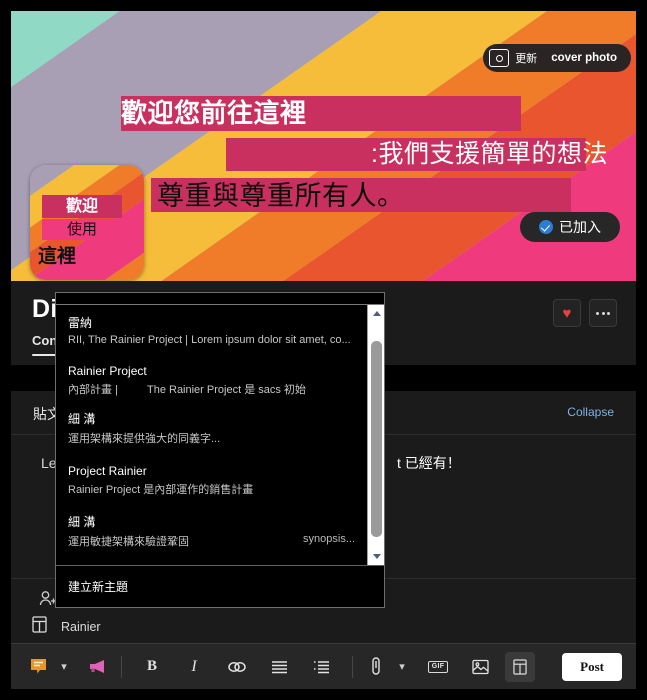  Describe the element at coordinates (489, 153) in the screenshot. I see `cover-headline-line-2: :我們支援簡單的想法` at that location.